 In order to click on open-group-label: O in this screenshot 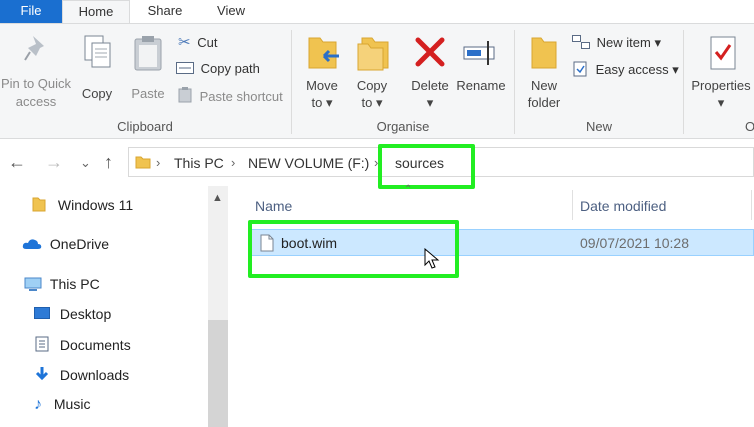, I will do `click(749, 126)`.